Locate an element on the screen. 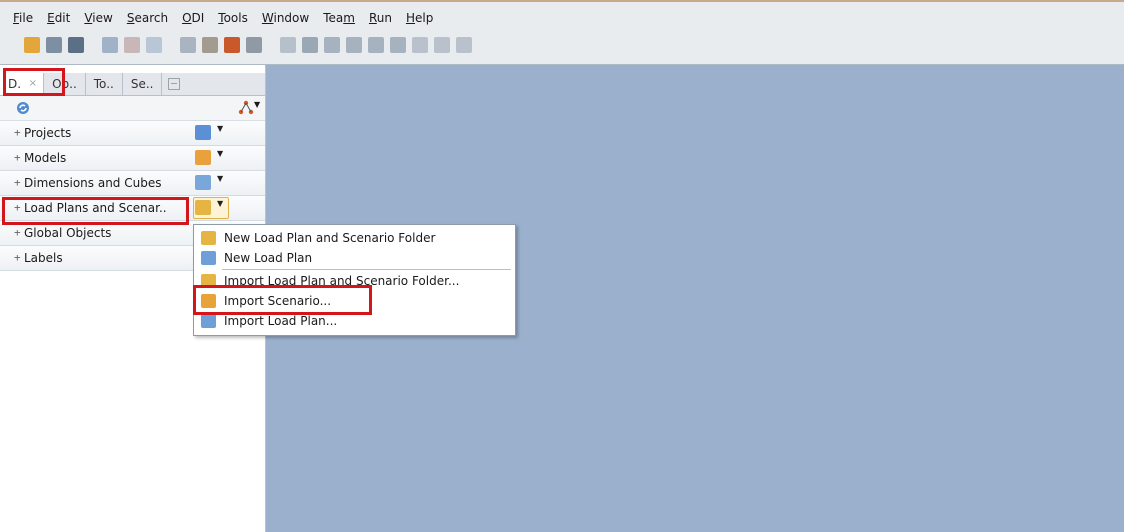 The image size is (1124, 532). bug-icon is located at coordinates (210, 45).